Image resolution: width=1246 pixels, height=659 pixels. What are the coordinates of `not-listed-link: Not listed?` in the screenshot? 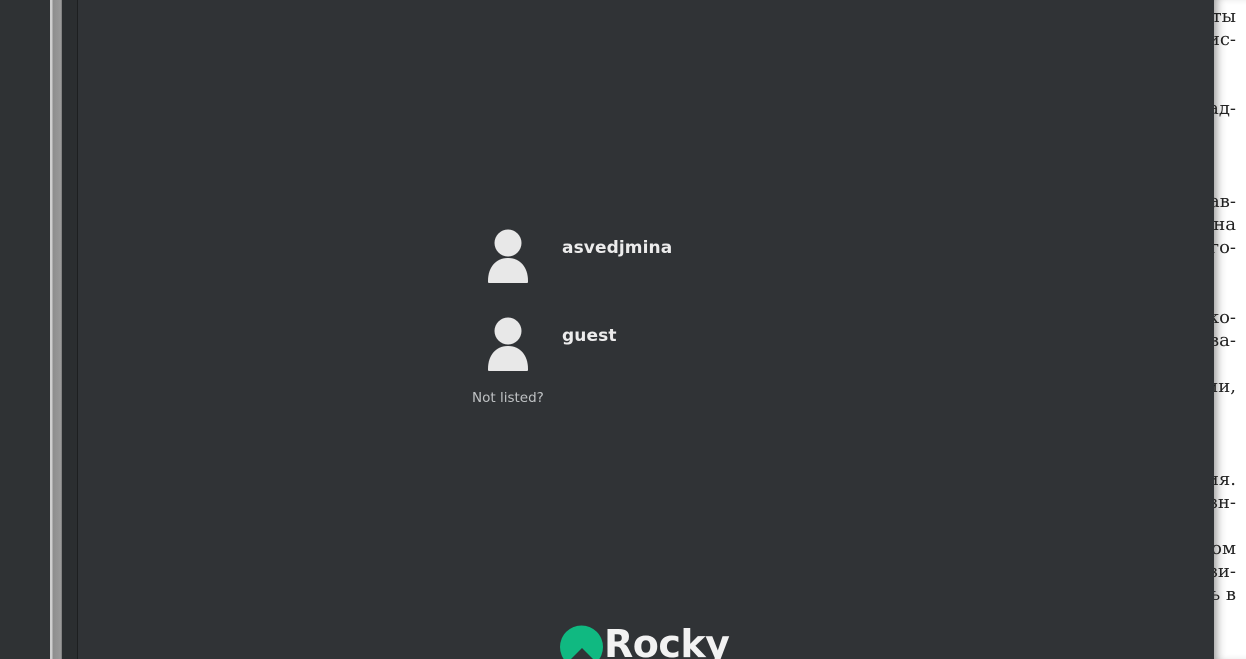 It's located at (508, 398).